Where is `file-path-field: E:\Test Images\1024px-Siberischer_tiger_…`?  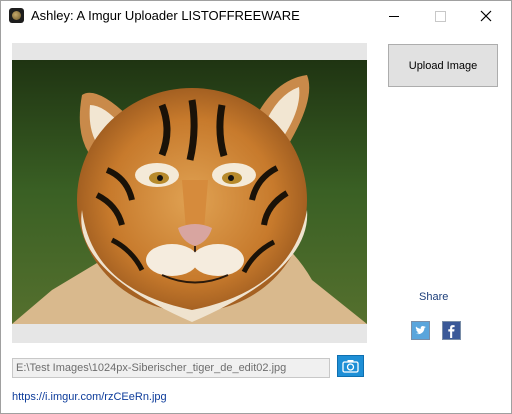
file-path-field: E:\Test Images\1024px-Siberischer_tiger_… is located at coordinates (171, 368).